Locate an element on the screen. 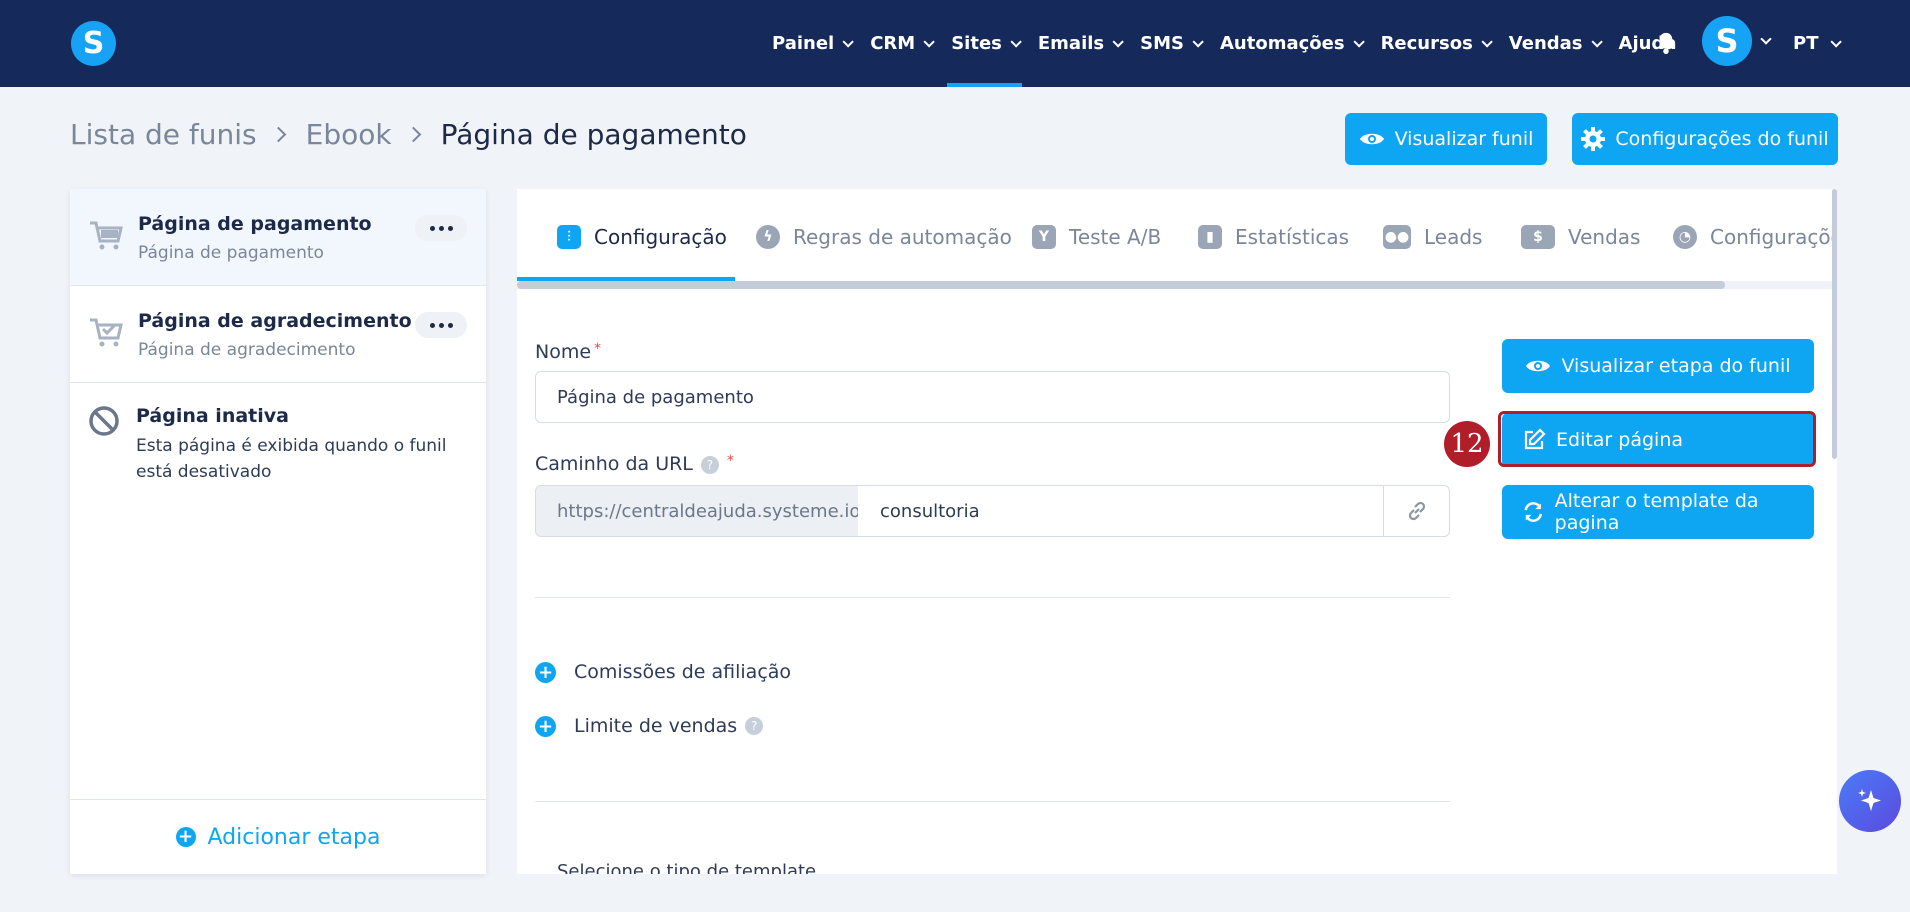 The width and height of the screenshot is (1910, 912). sparkles-icon is located at coordinates (1869, 800).